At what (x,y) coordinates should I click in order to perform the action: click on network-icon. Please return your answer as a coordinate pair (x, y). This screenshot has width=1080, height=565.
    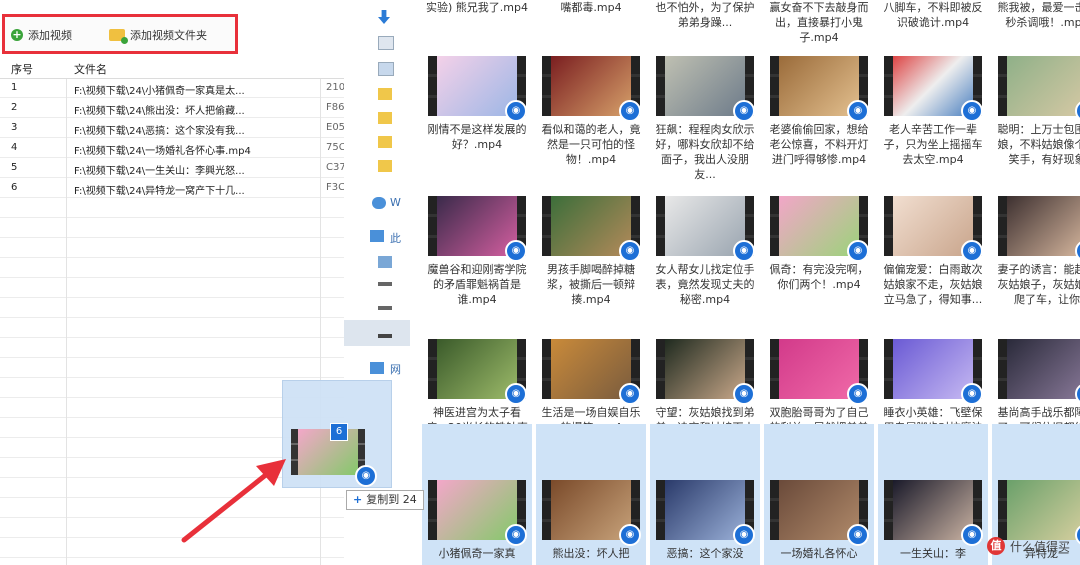
    Looking at the image, I should click on (377, 368).